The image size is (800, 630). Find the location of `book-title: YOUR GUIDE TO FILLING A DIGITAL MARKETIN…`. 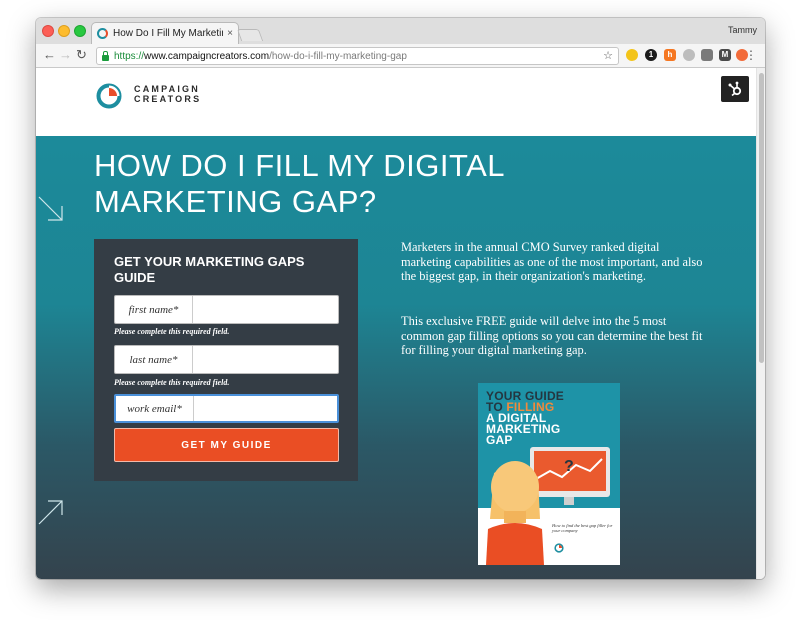

book-title: YOUR GUIDE TO FILLING A DIGITAL MARKETIN… is located at coordinates (546, 418).